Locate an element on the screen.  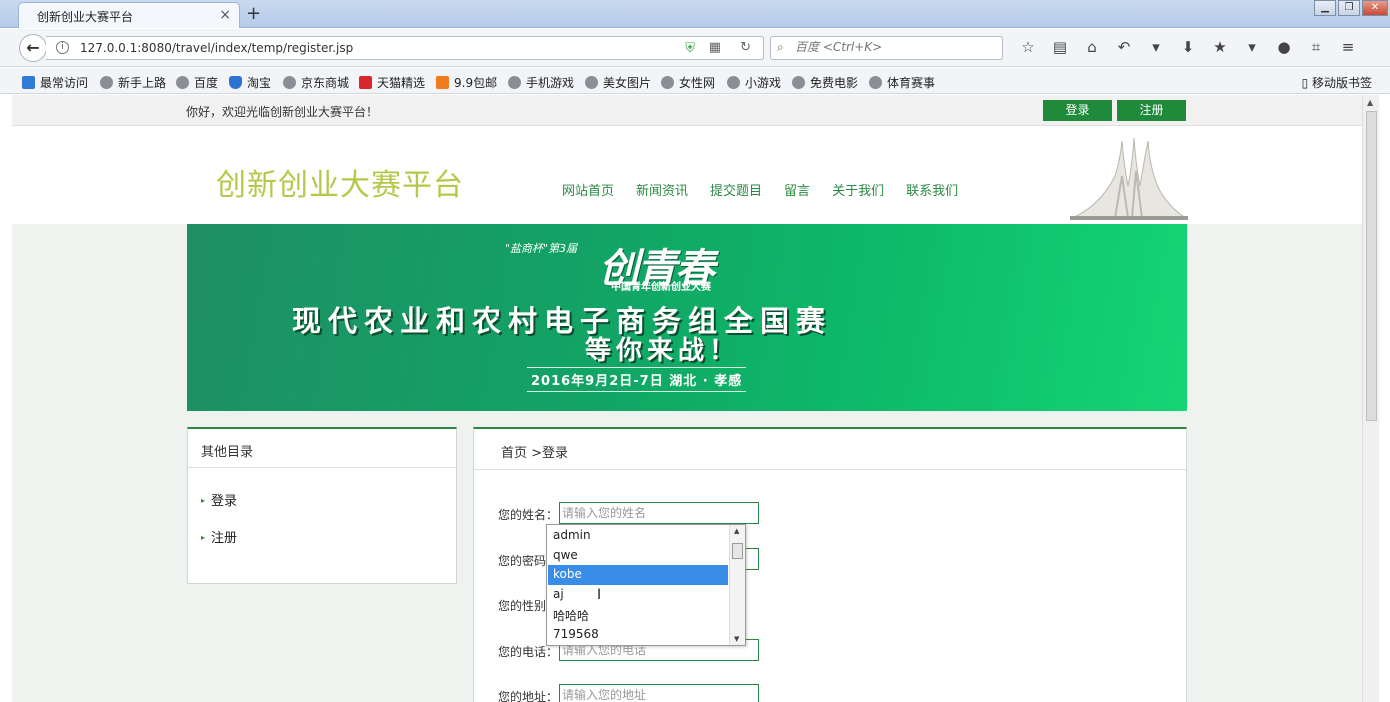
new-tab-button: + is located at coordinates (253, 13).